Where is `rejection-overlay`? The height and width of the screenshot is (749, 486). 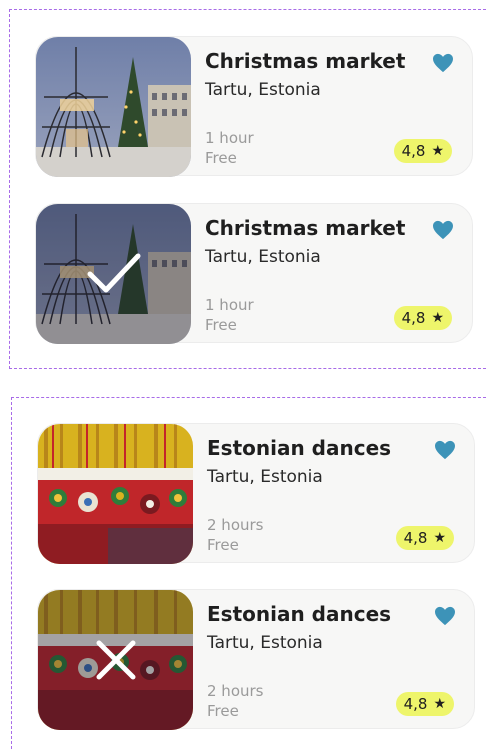
rejection-overlay is located at coordinates (115, 660).